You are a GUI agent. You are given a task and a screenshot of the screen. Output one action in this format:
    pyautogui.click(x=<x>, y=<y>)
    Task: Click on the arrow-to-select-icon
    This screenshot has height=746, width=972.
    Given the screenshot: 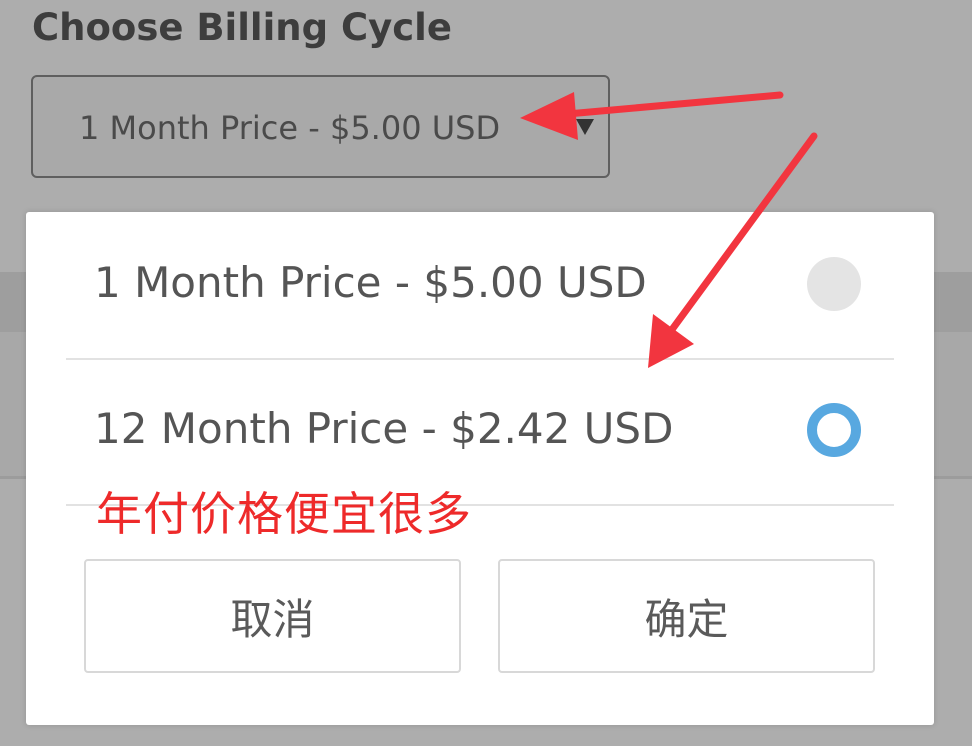 What is the action you would take?
    pyautogui.click(x=652, y=115)
    